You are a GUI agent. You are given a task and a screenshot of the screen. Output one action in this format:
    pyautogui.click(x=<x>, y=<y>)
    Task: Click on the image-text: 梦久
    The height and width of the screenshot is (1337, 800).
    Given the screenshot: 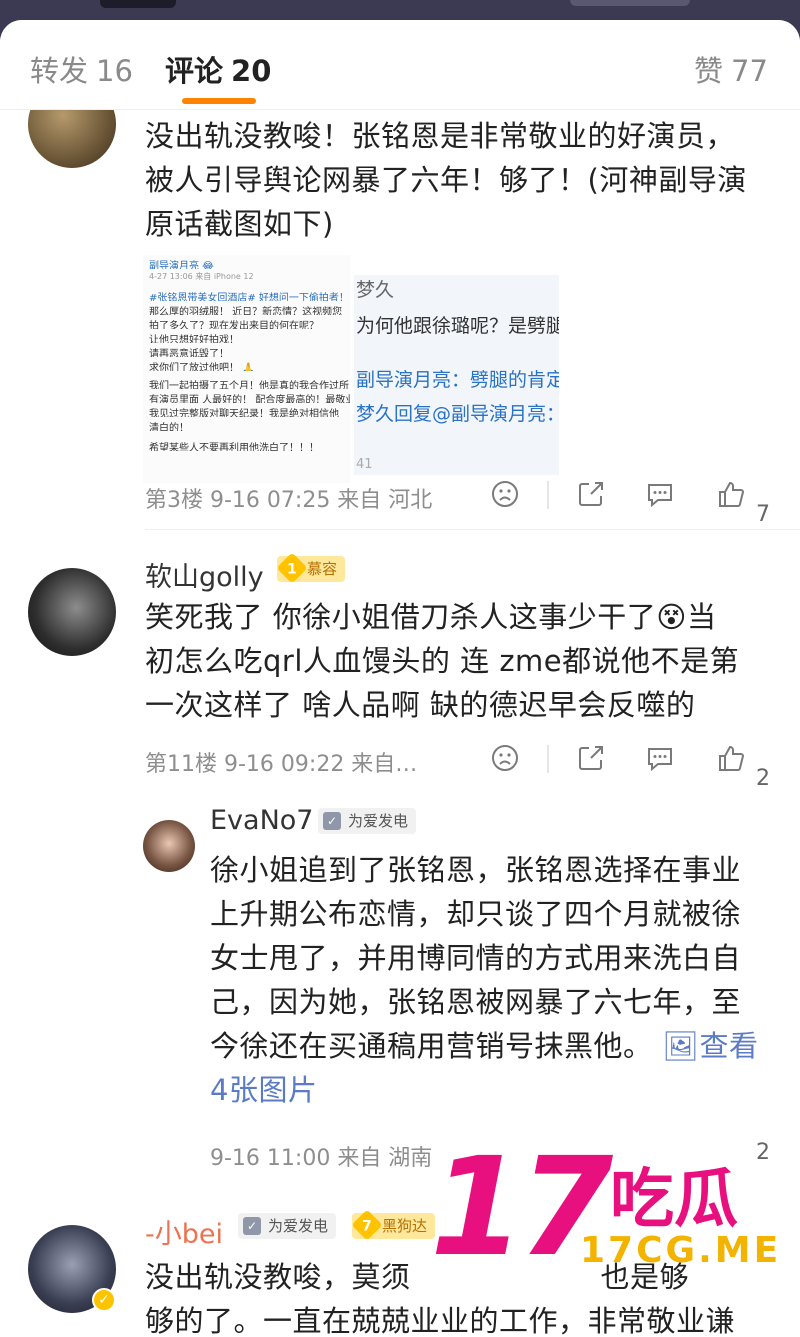 What is the action you would take?
    pyautogui.click(x=375, y=290)
    